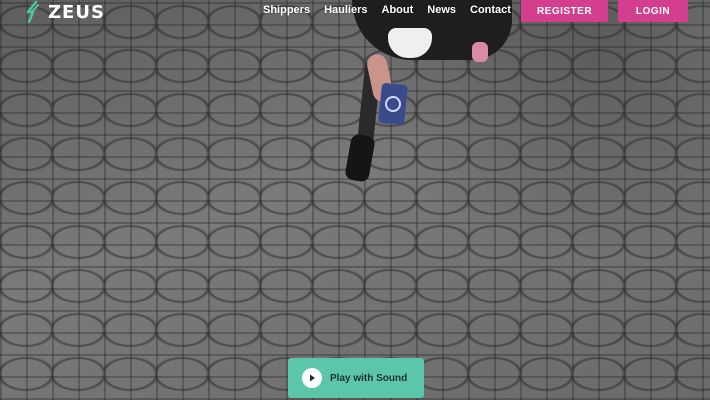 This screenshot has height=400, width=710. What do you see at coordinates (286, 10) in the screenshot?
I see `nav-item-shippers: Shippers` at bounding box center [286, 10].